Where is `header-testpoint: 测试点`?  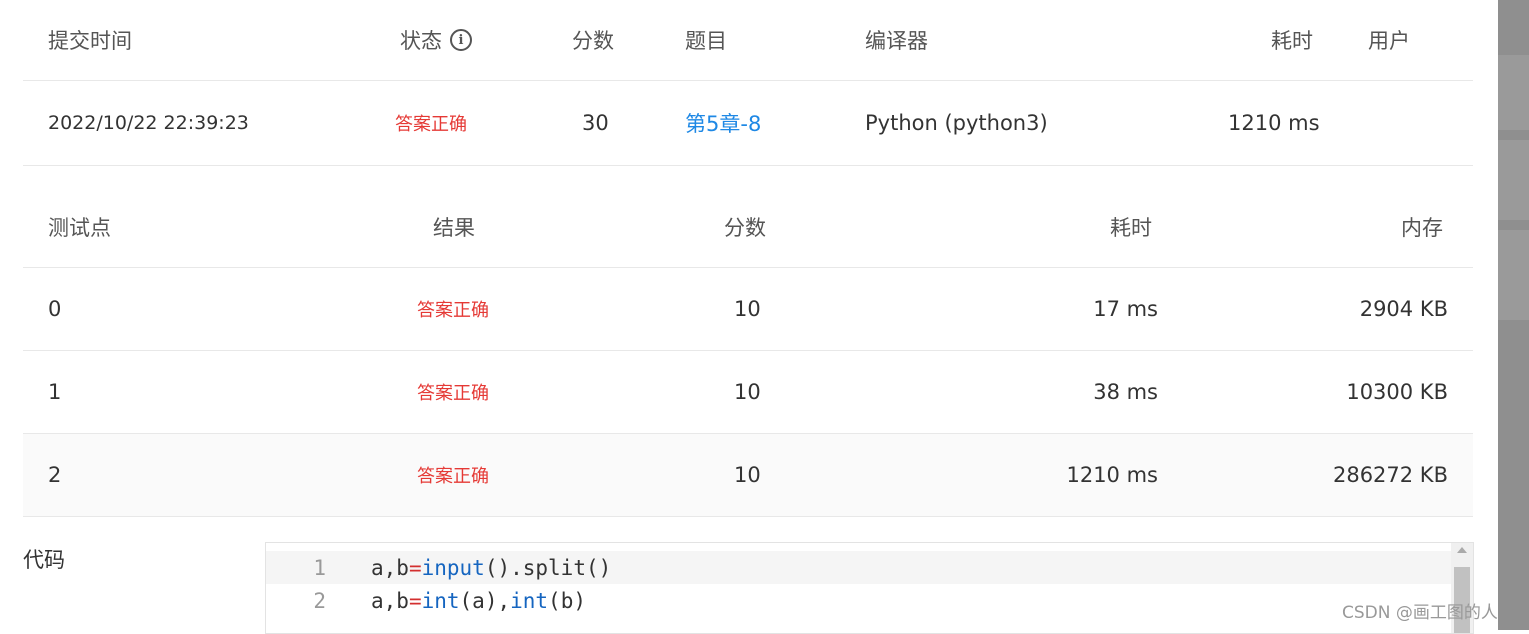
header-testpoint: 测试点 is located at coordinates (79, 228).